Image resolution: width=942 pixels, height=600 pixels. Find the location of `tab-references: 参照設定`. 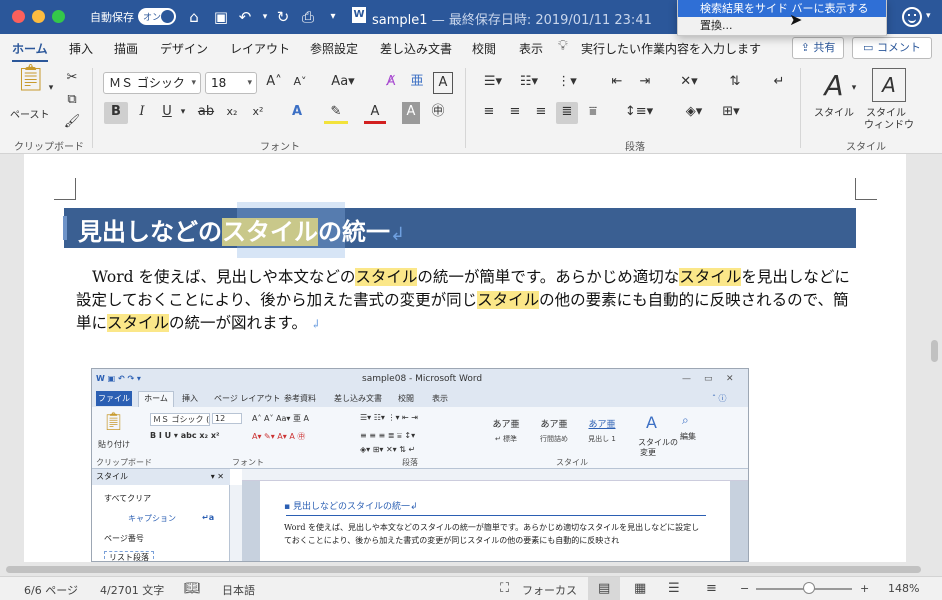

tab-references: 参照設定 is located at coordinates (334, 48).